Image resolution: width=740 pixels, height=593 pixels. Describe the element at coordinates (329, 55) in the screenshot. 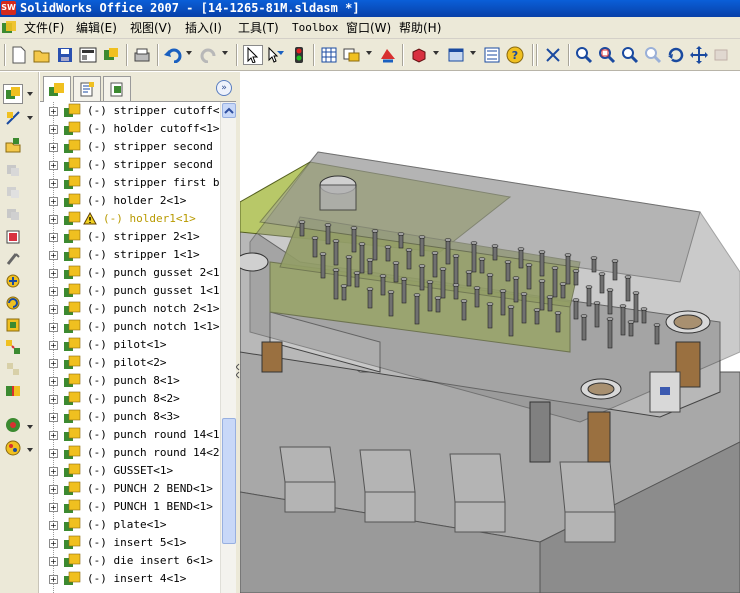

I see `grid-icon` at that location.